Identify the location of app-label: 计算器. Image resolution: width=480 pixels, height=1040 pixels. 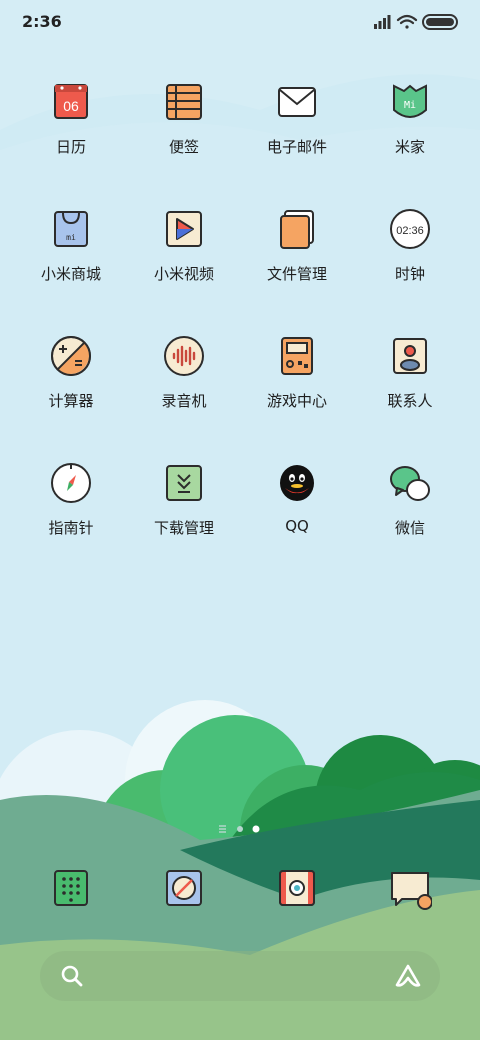
(71, 401).